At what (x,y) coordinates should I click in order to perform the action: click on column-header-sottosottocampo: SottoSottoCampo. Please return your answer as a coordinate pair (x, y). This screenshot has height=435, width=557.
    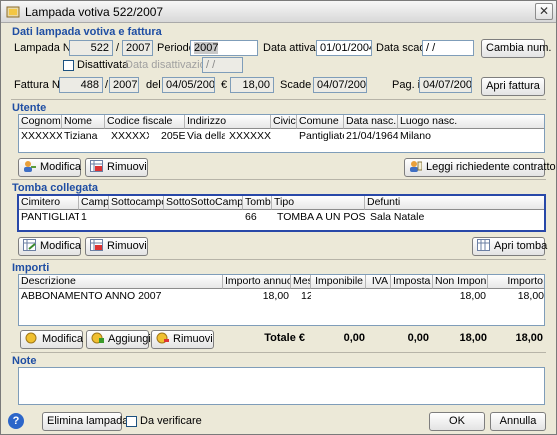
    Looking at the image, I should click on (203, 203).